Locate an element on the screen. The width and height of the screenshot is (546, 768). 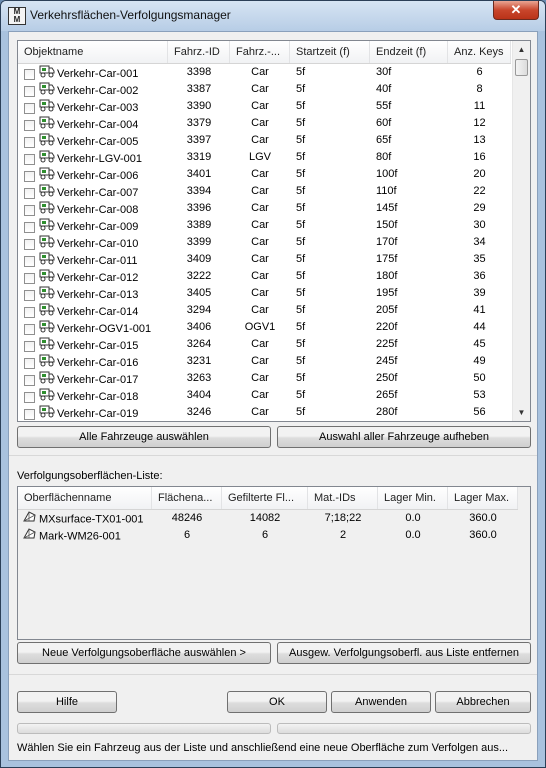
vehicle-row: Verkehr-OGV1-001 3406 OGV1 5f 220f 44 is located at coordinates (264, 327).